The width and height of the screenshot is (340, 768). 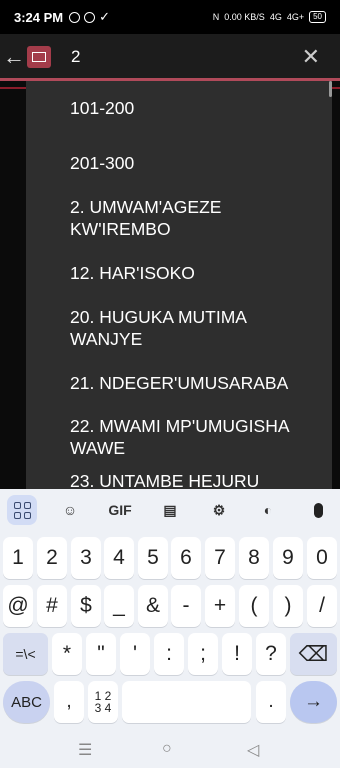 I want to click on key-hash: #, so click(x=52, y=606).